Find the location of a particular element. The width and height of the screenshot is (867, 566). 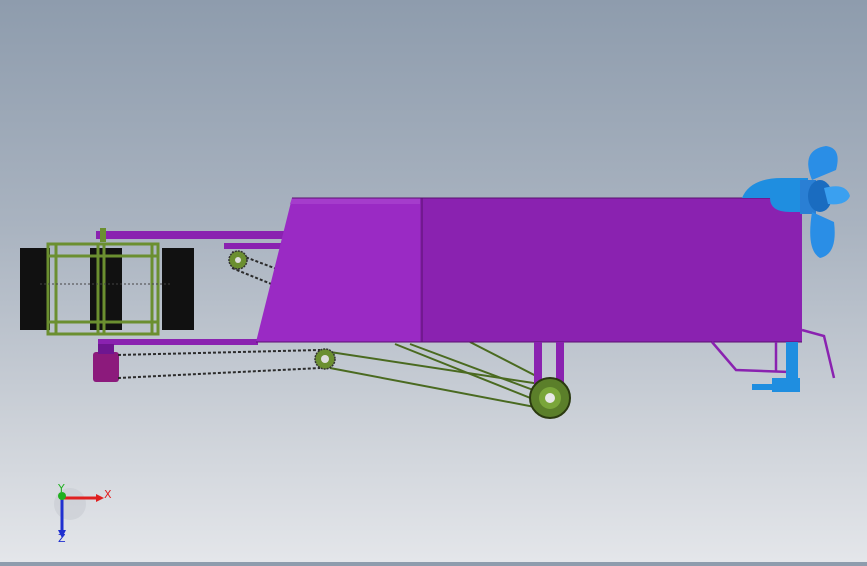

coordinate-triad: X Y Z is located at coordinates (83, 513).